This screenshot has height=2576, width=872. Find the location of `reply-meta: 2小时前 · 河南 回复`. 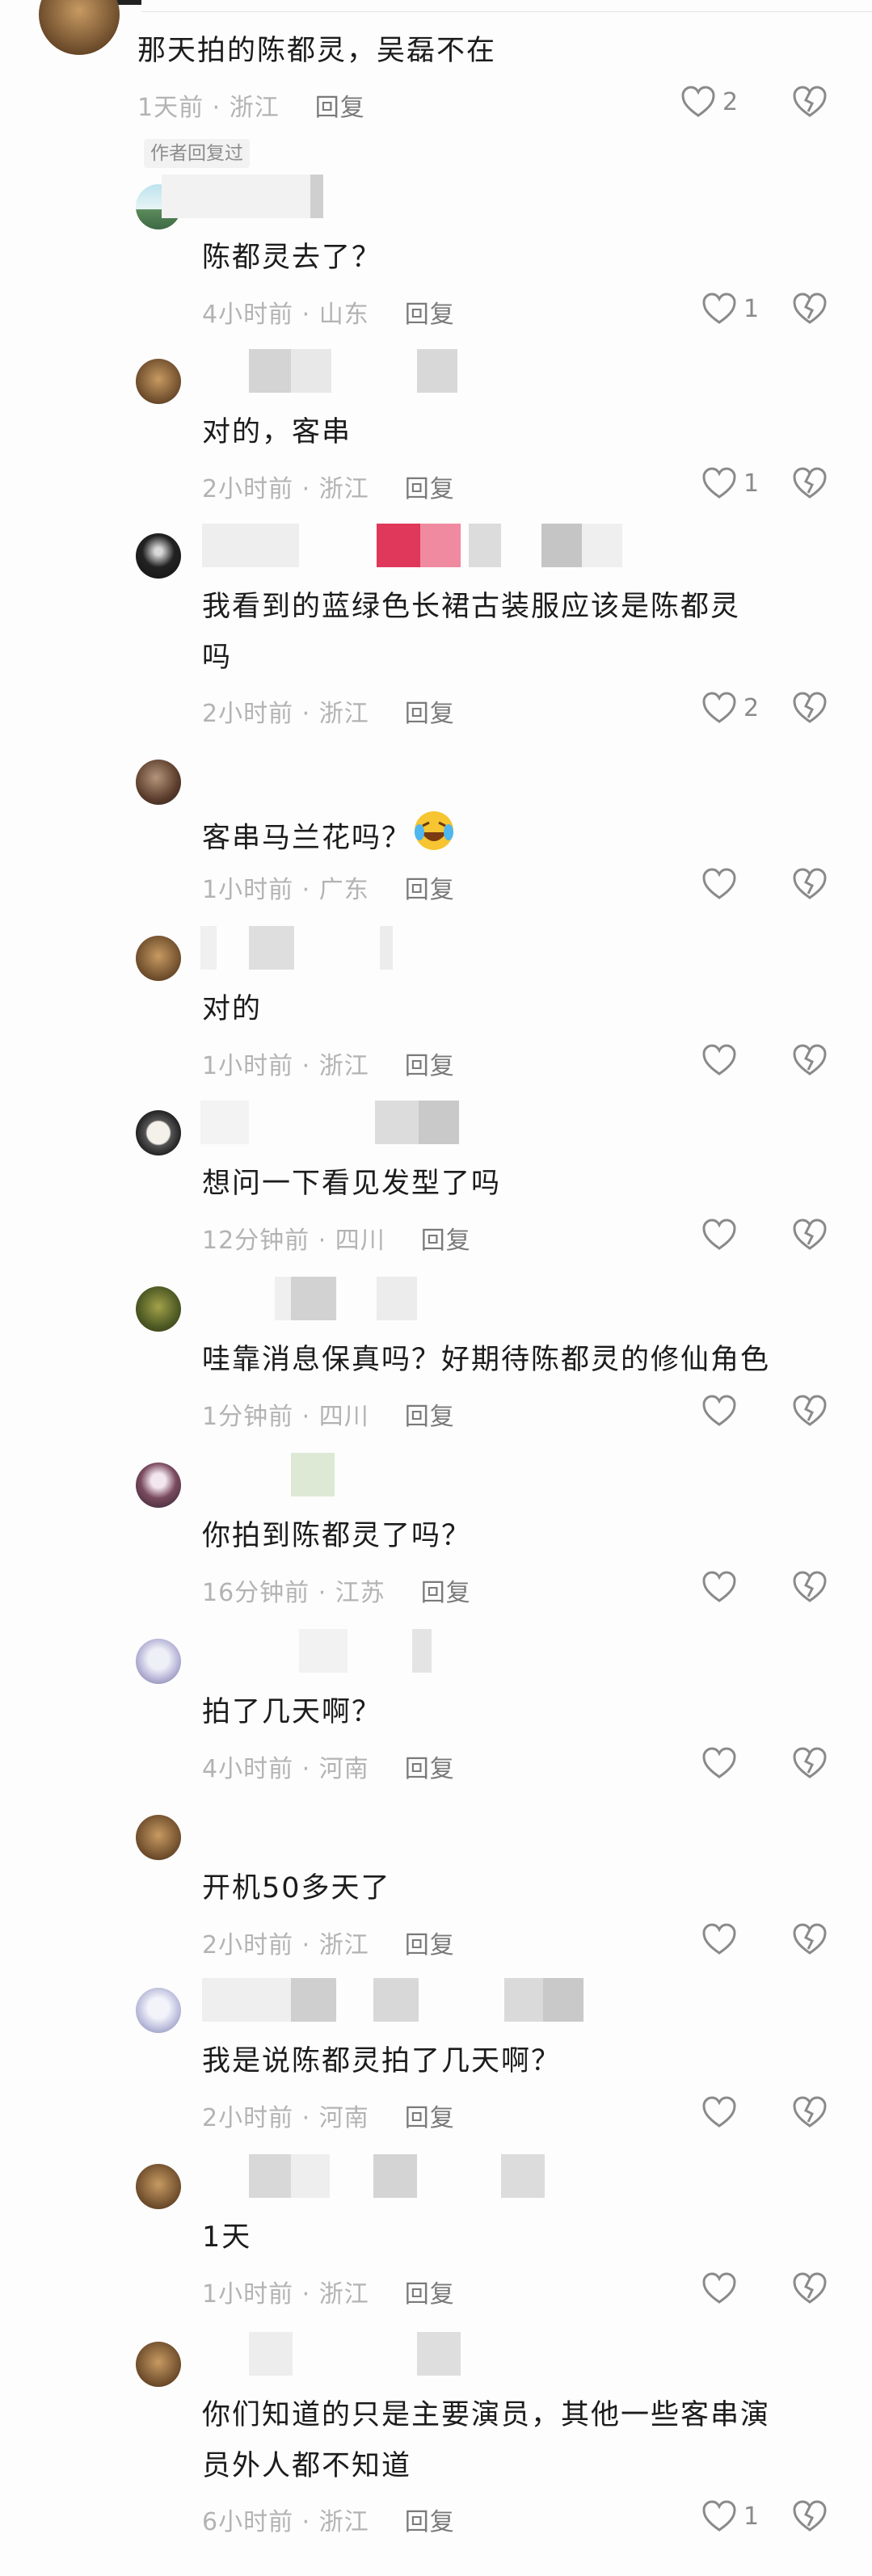

reply-meta: 2小时前 · 河南 回复 is located at coordinates (328, 2115).